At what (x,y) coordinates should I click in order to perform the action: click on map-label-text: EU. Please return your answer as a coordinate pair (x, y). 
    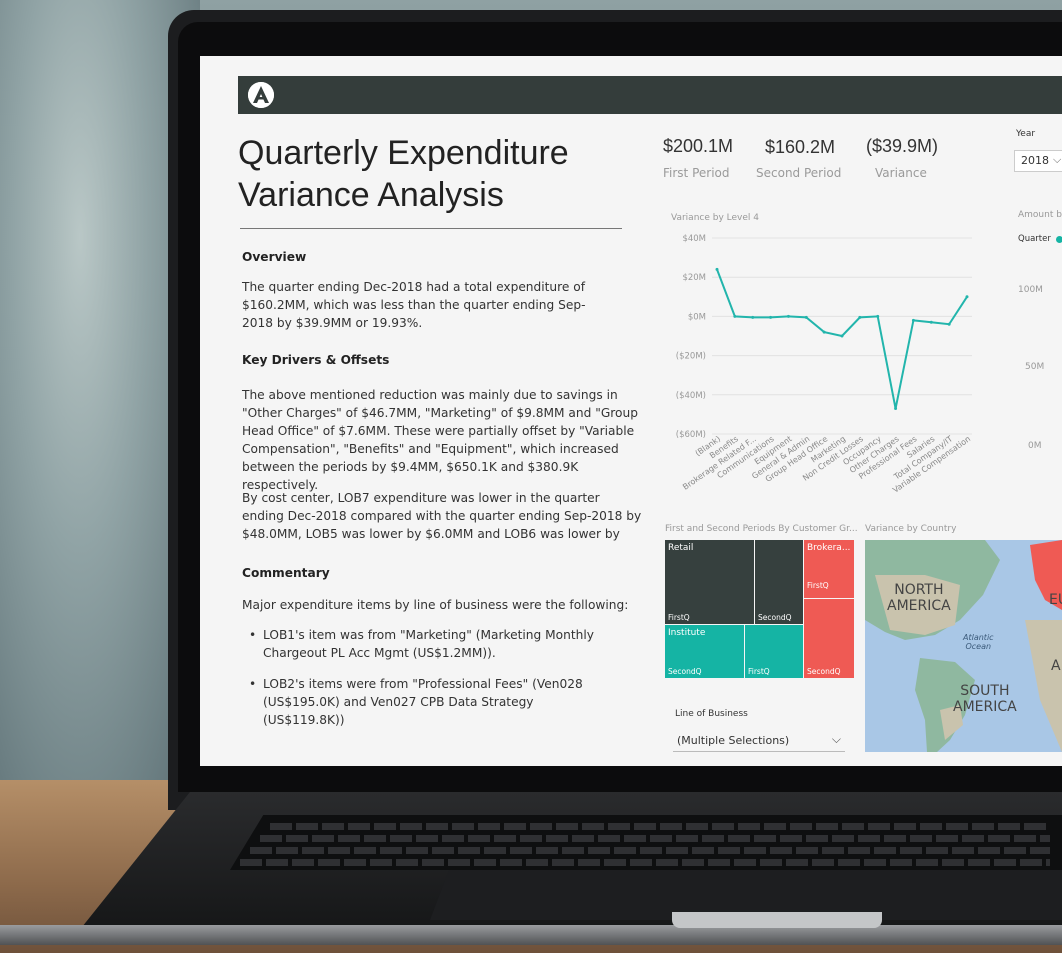
    Looking at the image, I should click on (1055, 600).